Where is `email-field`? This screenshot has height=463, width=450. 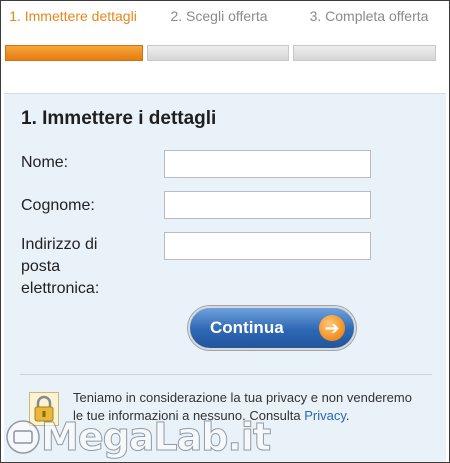 email-field is located at coordinates (267, 246).